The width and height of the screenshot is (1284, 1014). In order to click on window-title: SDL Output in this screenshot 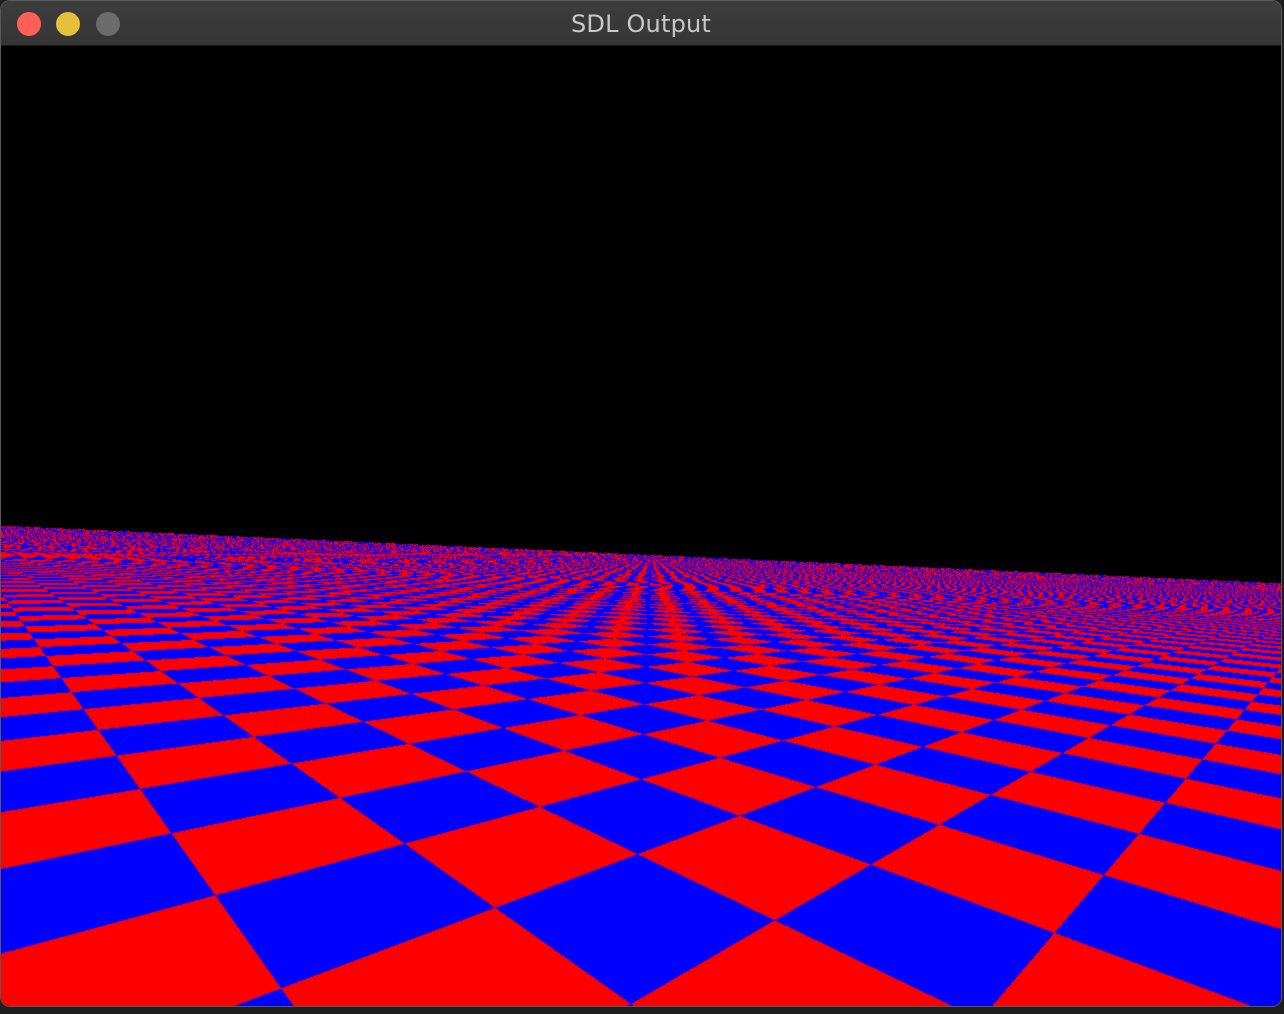, I will do `click(641, 24)`.